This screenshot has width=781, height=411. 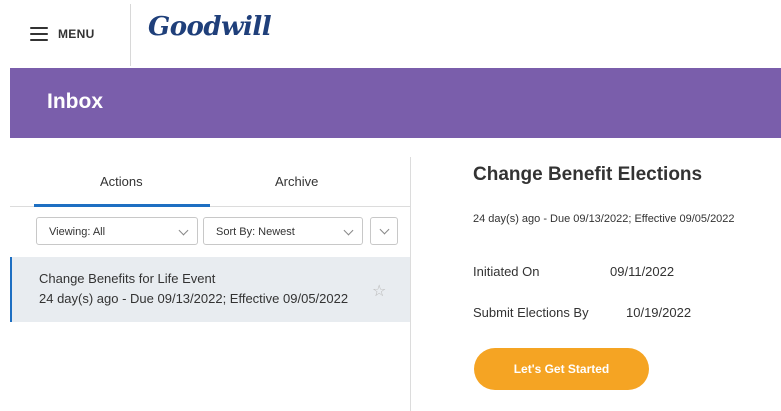 What do you see at coordinates (642, 271) in the screenshot?
I see `initiated-on-value: 09/11/2022` at bounding box center [642, 271].